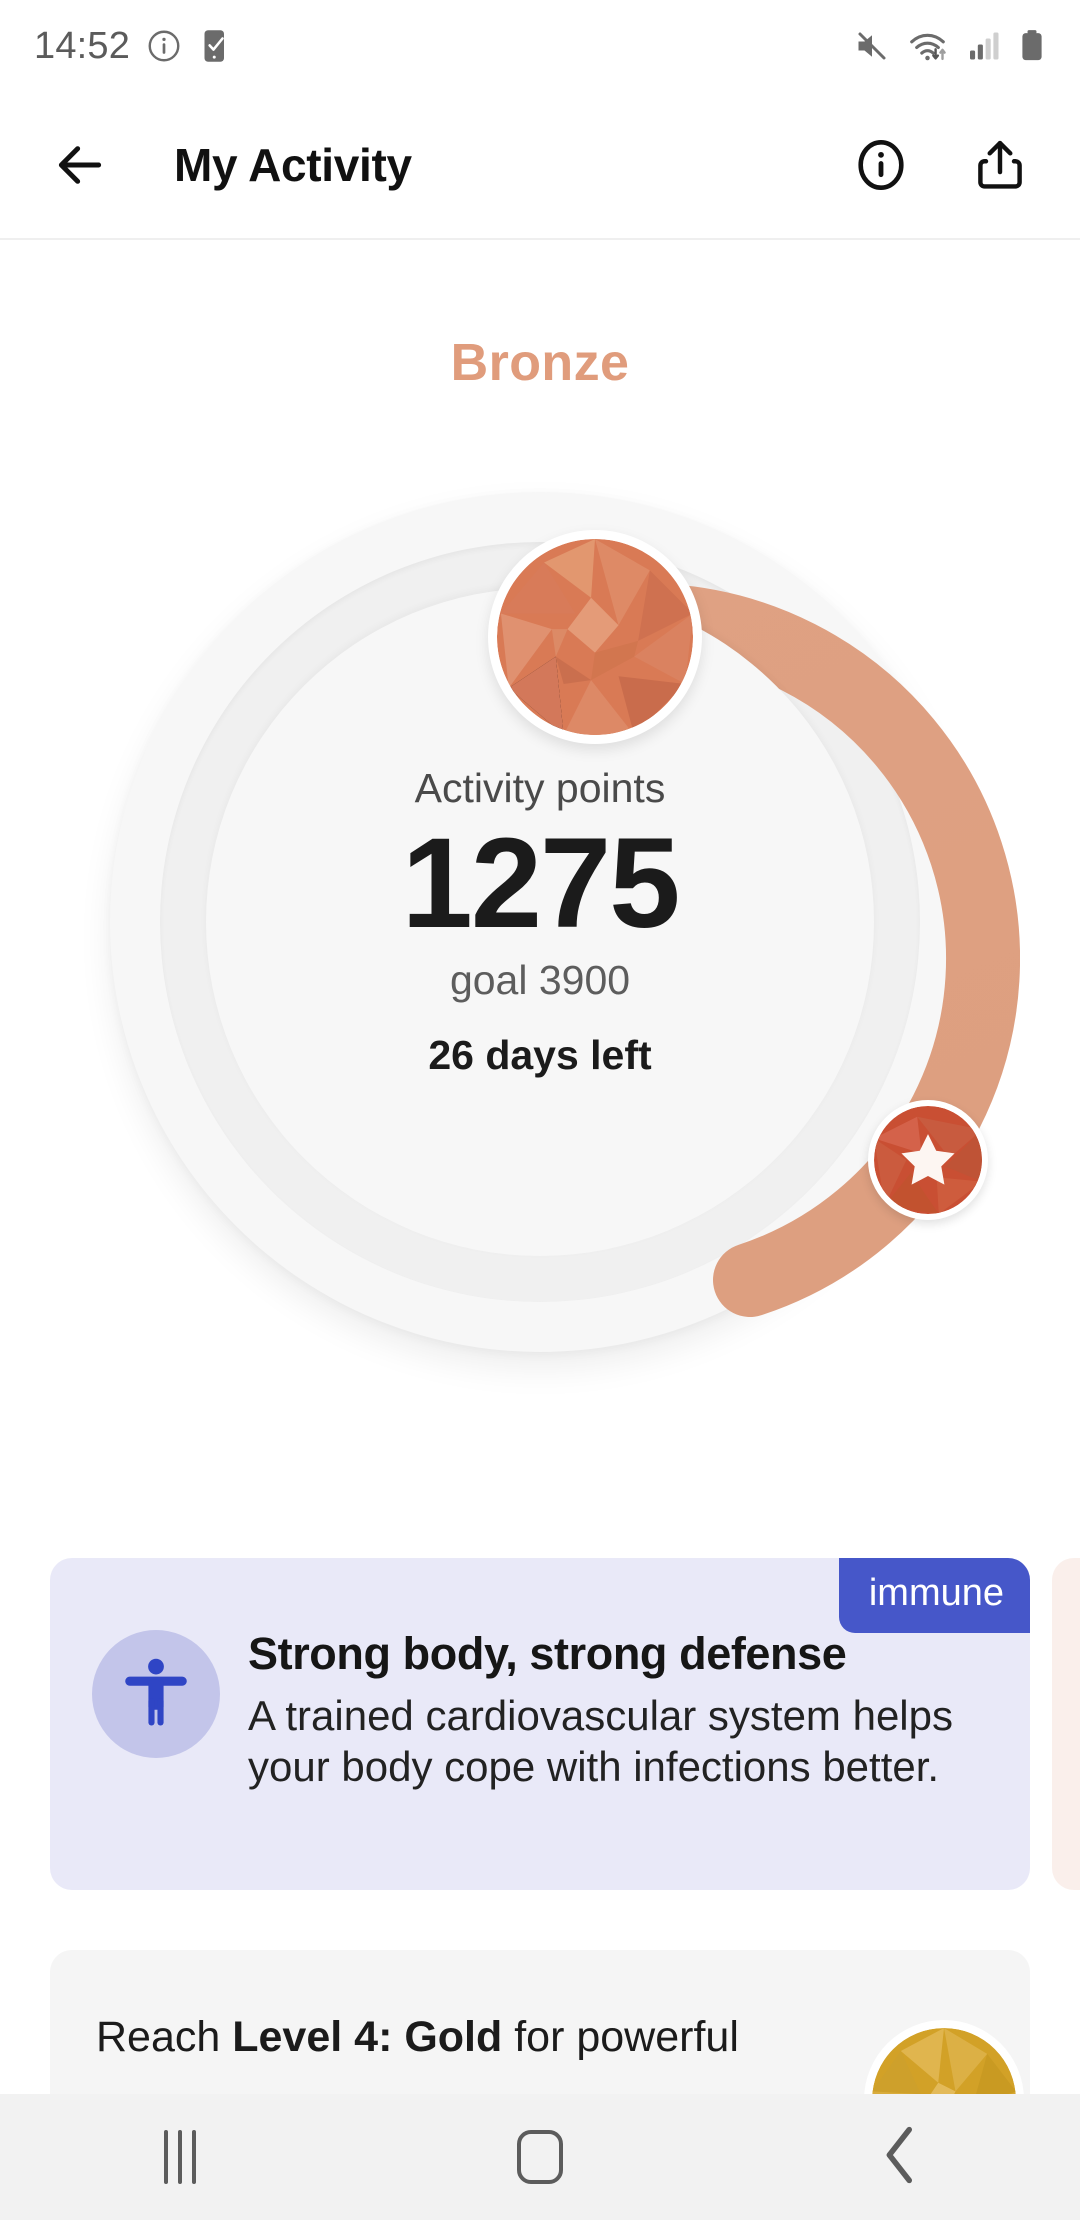 The height and width of the screenshot is (2220, 1080). What do you see at coordinates (82, 45) in the screenshot?
I see `status-bar-clock: 14:52` at bounding box center [82, 45].